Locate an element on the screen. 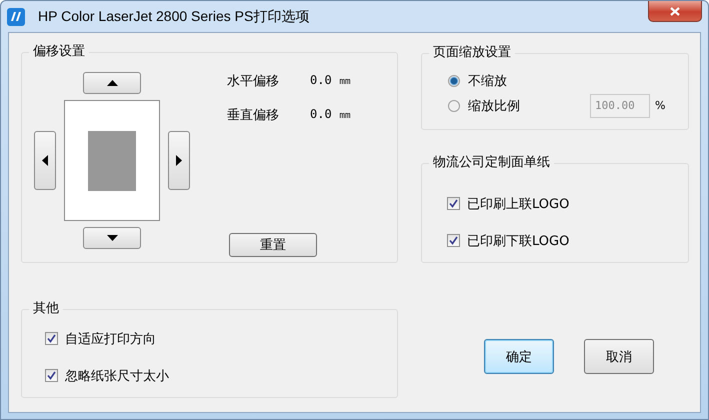 This screenshot has width=709, height=420. radio-label: 缩放比例 is located at coordinates (494, 106).